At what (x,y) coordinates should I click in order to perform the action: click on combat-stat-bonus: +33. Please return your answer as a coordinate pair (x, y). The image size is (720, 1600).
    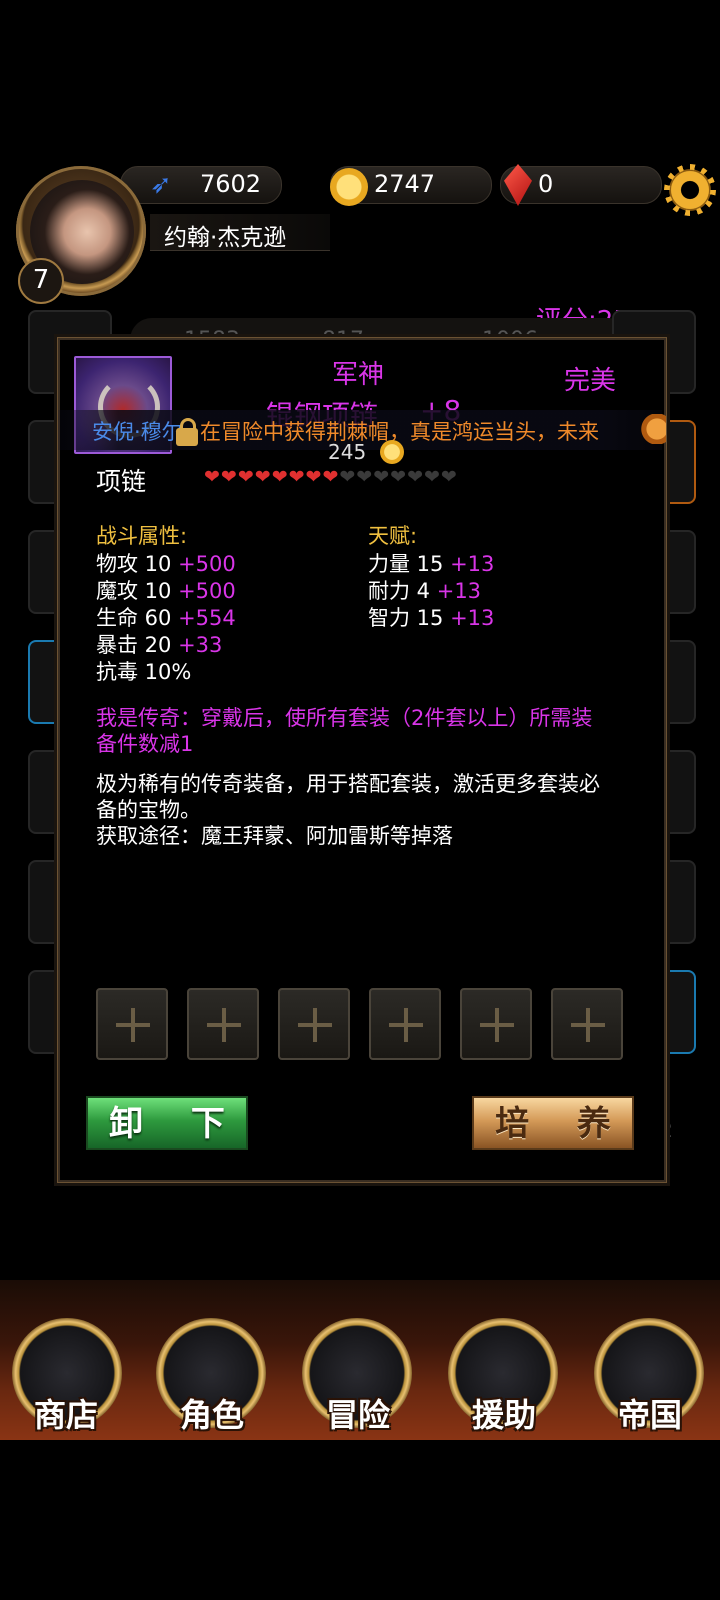
    Looking at the image, I should click on (200, 645).